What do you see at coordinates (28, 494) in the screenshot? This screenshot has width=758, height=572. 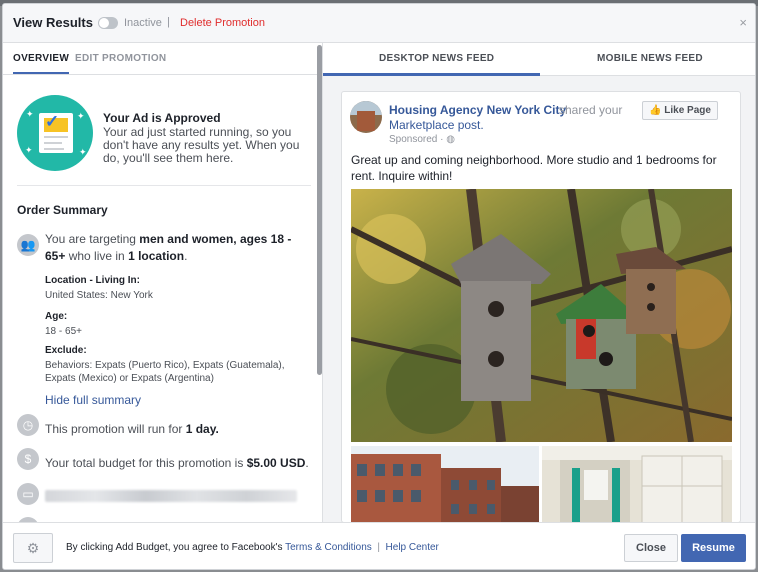 I see `payment-card-icon: ▭` at bounding box center [28, 494].